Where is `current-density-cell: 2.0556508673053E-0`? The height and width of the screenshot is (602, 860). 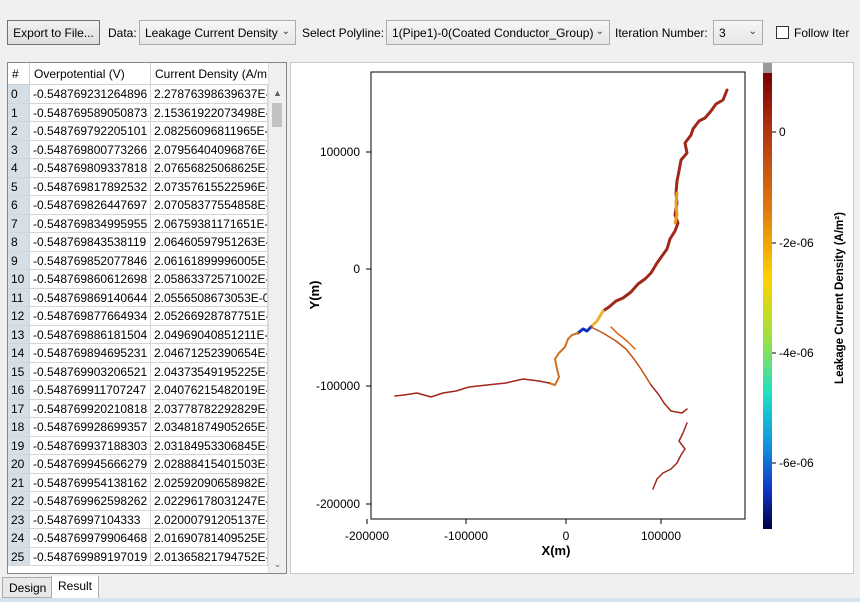
current-density-cell: 2.0556508673053E-0 is located at coordinates (209, 297).